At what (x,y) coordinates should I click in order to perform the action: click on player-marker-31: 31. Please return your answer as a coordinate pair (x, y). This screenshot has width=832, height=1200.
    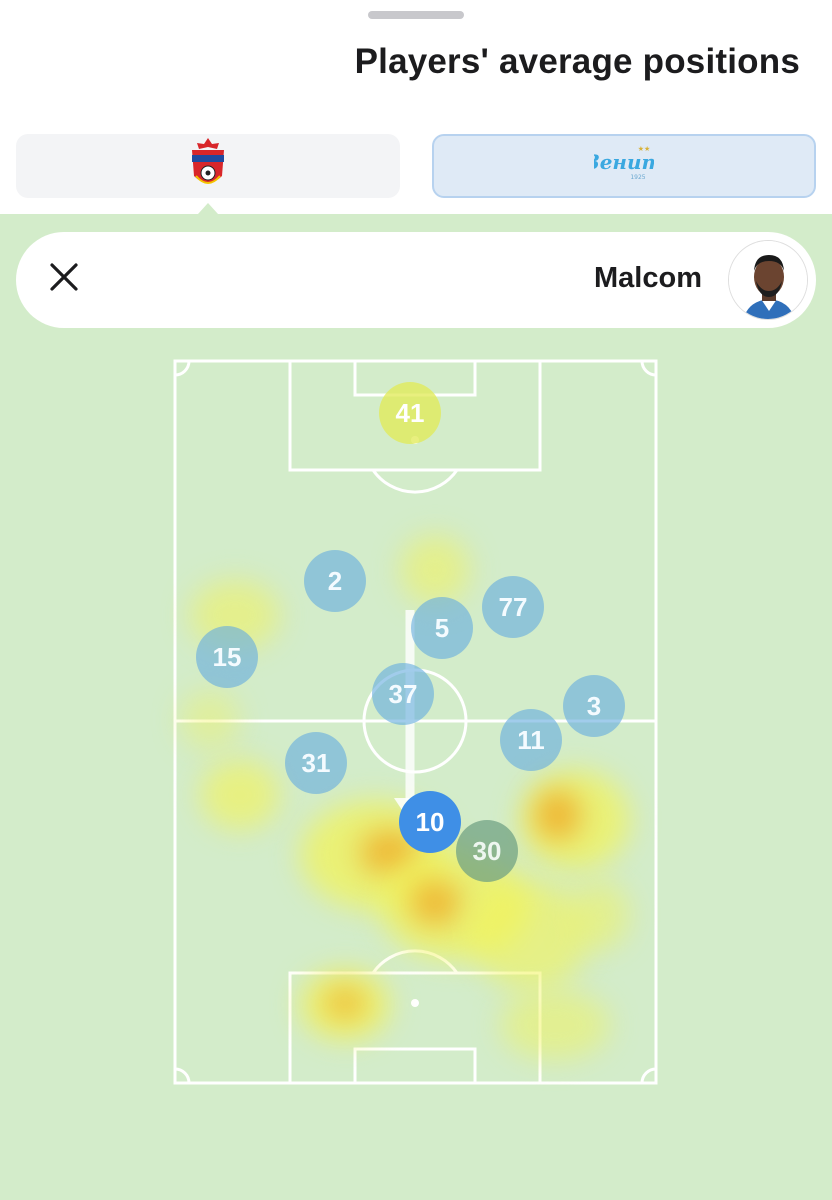
    Looking at the image, I should click on (316, 763).